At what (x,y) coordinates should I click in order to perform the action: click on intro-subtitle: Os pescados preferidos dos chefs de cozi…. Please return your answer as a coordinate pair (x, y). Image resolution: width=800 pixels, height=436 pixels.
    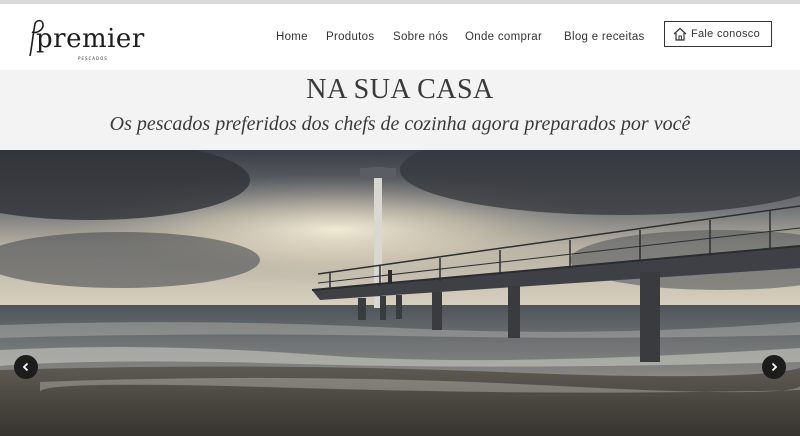
    Looking at the image, I should click on (400, 124).